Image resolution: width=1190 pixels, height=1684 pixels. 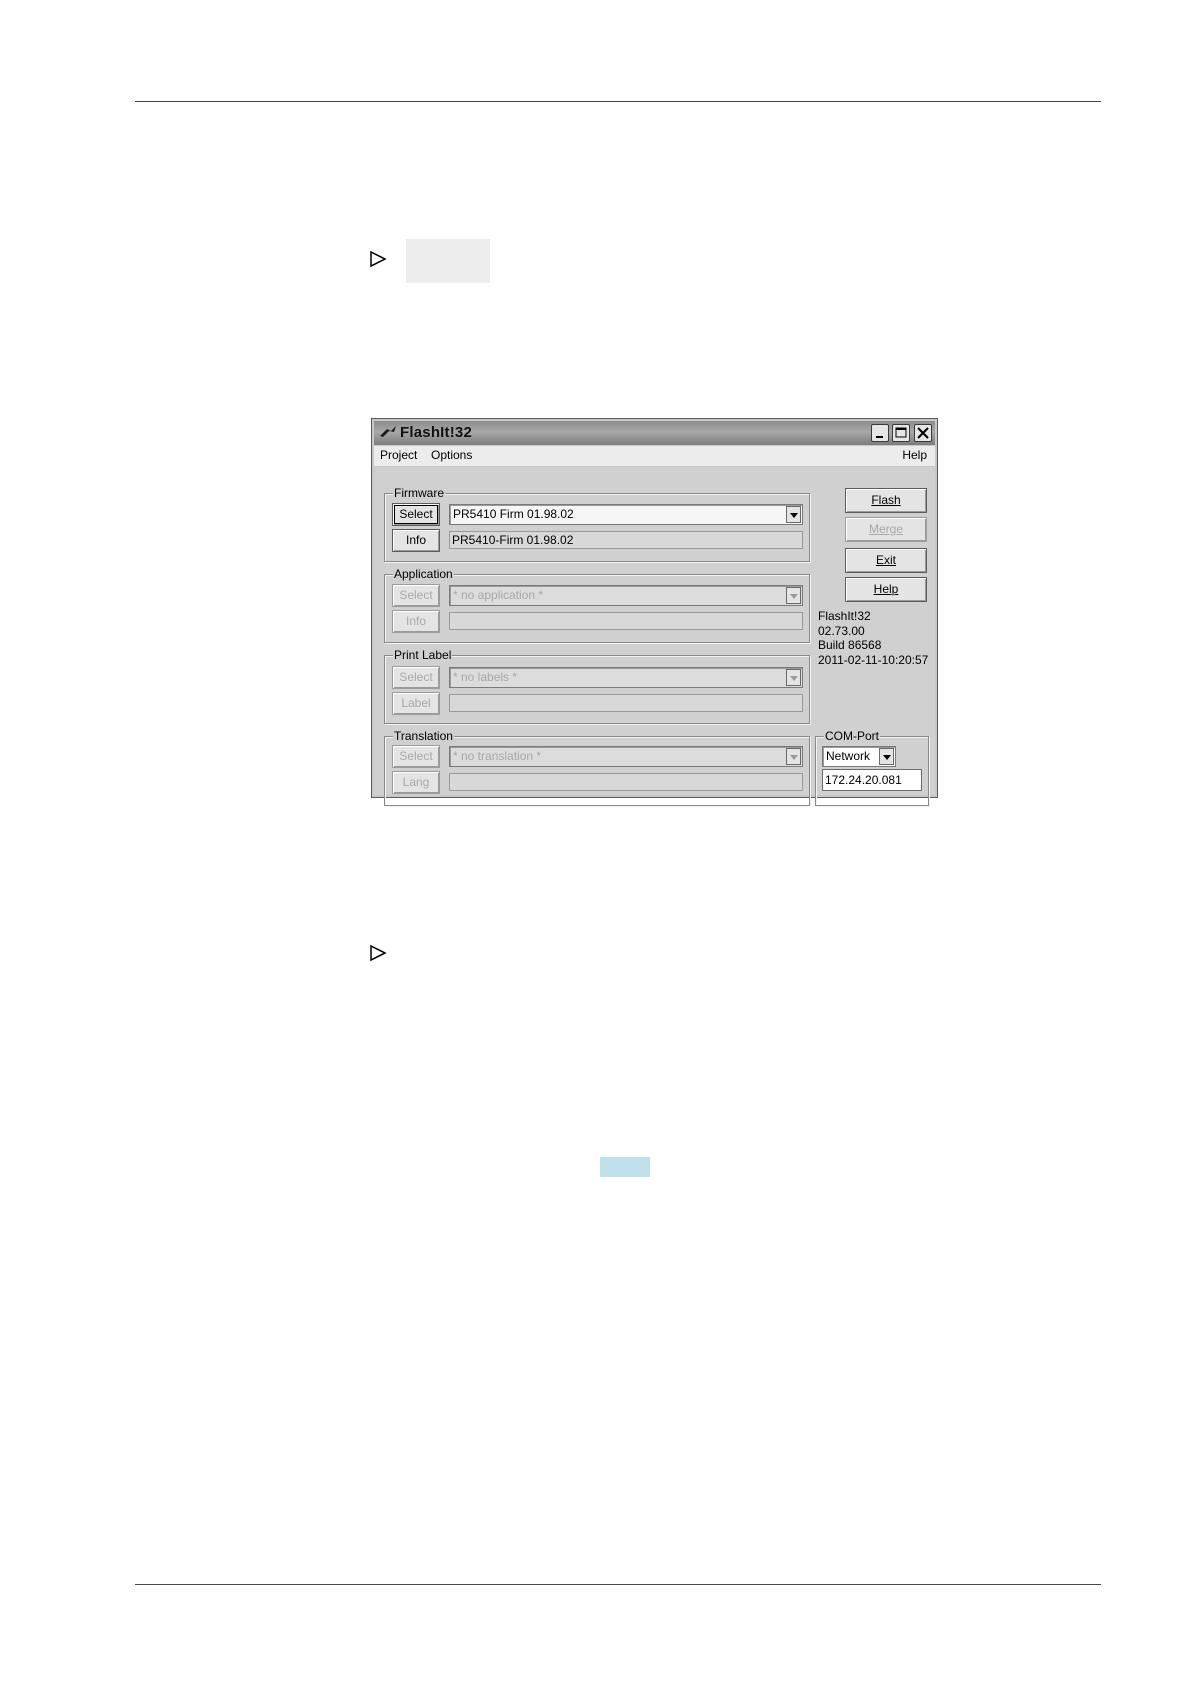 I want to click on menu-project: Project, so click(x=398, y=455).